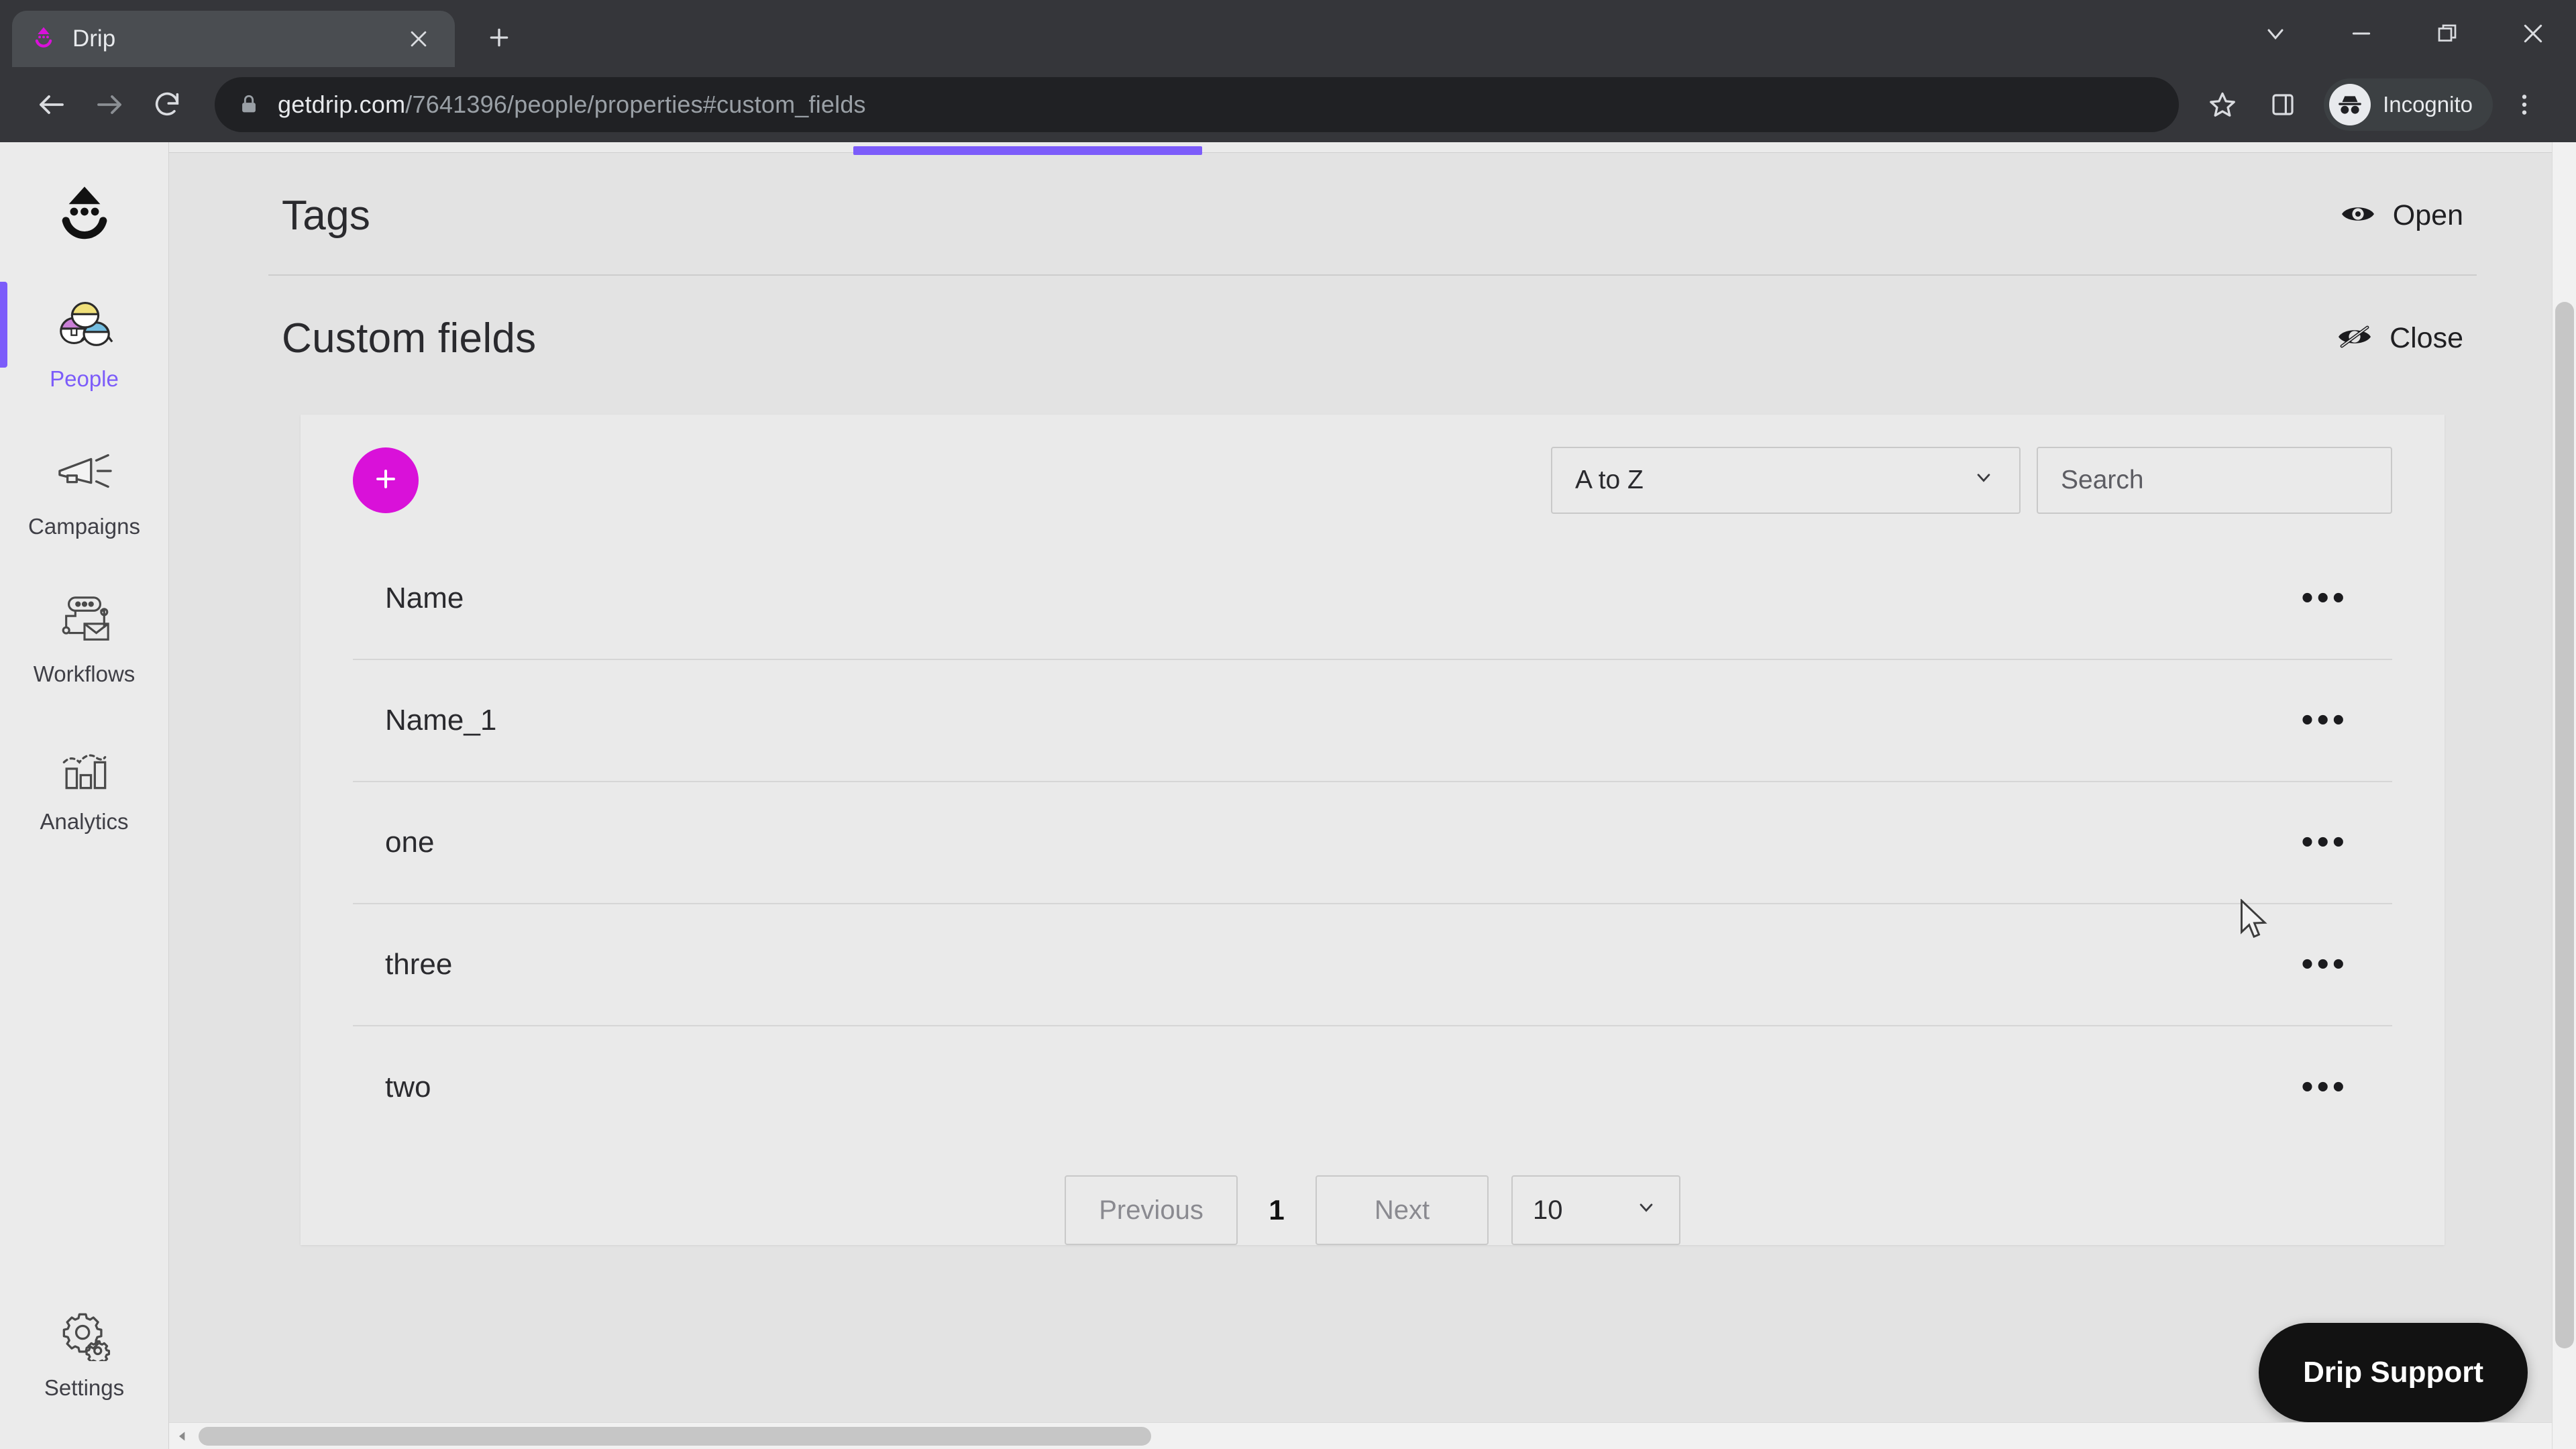 This screenshot has height=1449, width=2576. Describe the element at coordinates (635, 104) in the screenshot. I see `url-path: /7641396/people/properties#custom_fields` at that location.